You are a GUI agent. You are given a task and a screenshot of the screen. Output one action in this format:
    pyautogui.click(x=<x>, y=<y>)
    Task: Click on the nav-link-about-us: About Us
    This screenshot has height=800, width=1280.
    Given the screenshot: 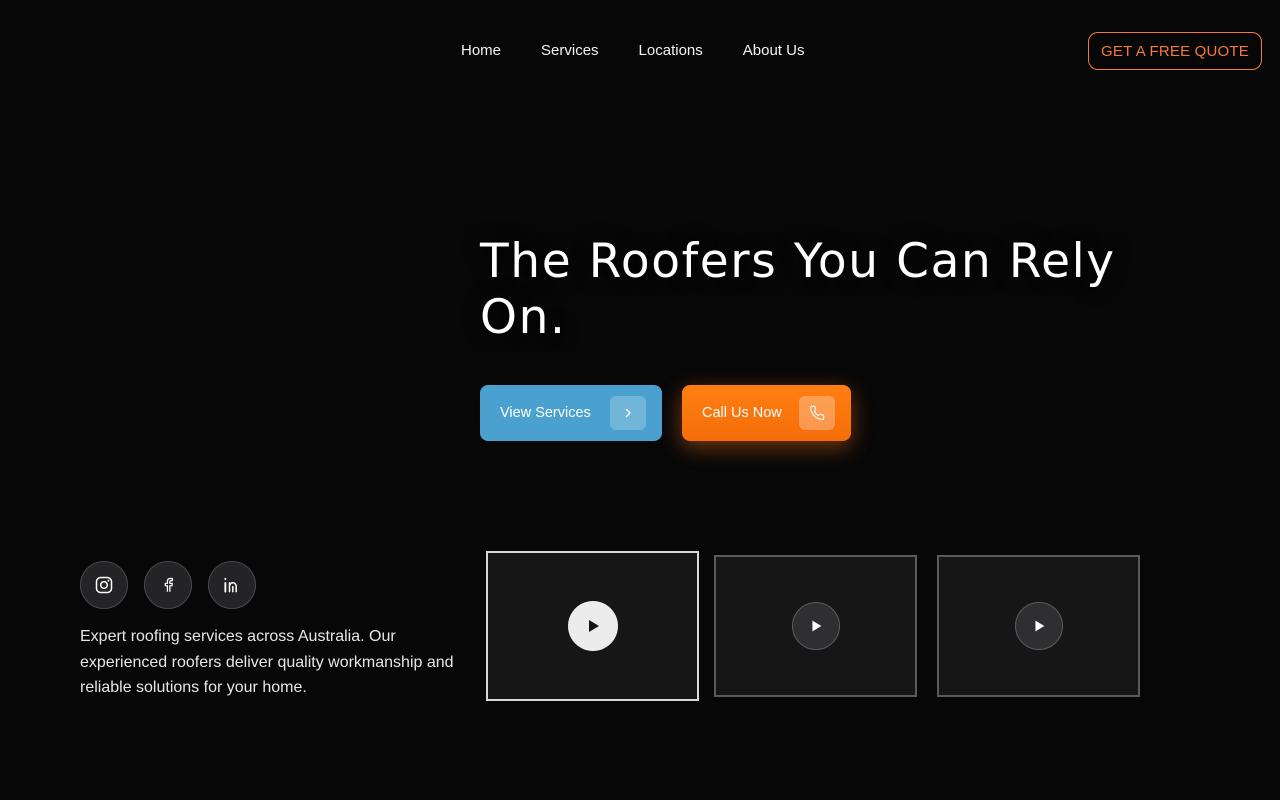 What is the action you would take?
    pyautogui.click(x=774, y=51)
    